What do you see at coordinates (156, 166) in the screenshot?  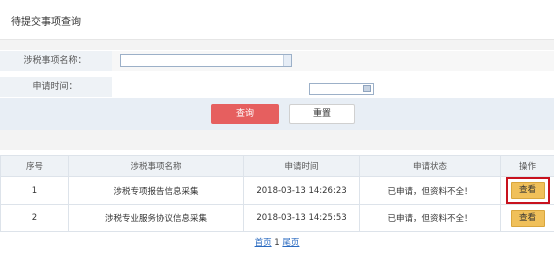 I see `col-header-name: 涉税事项名称` at bounding box center [156, 166].